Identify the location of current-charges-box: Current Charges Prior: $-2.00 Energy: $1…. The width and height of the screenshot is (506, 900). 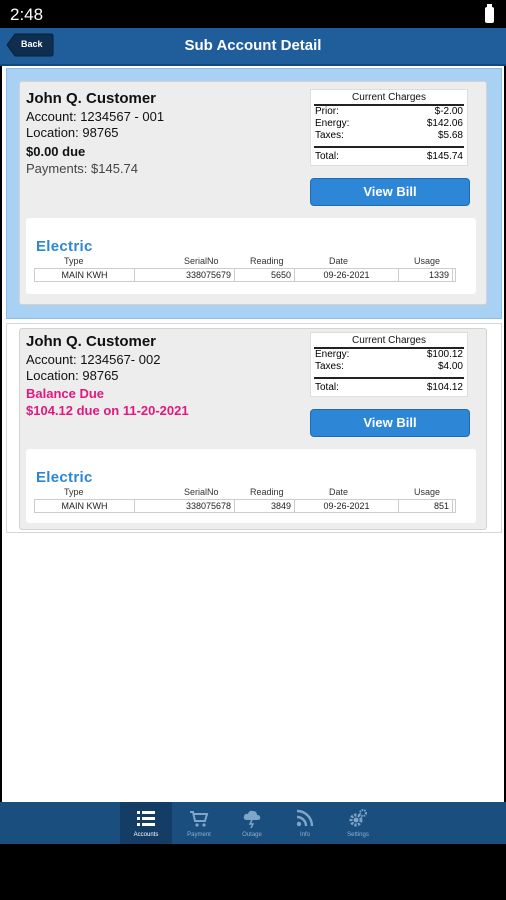
(389, 127).